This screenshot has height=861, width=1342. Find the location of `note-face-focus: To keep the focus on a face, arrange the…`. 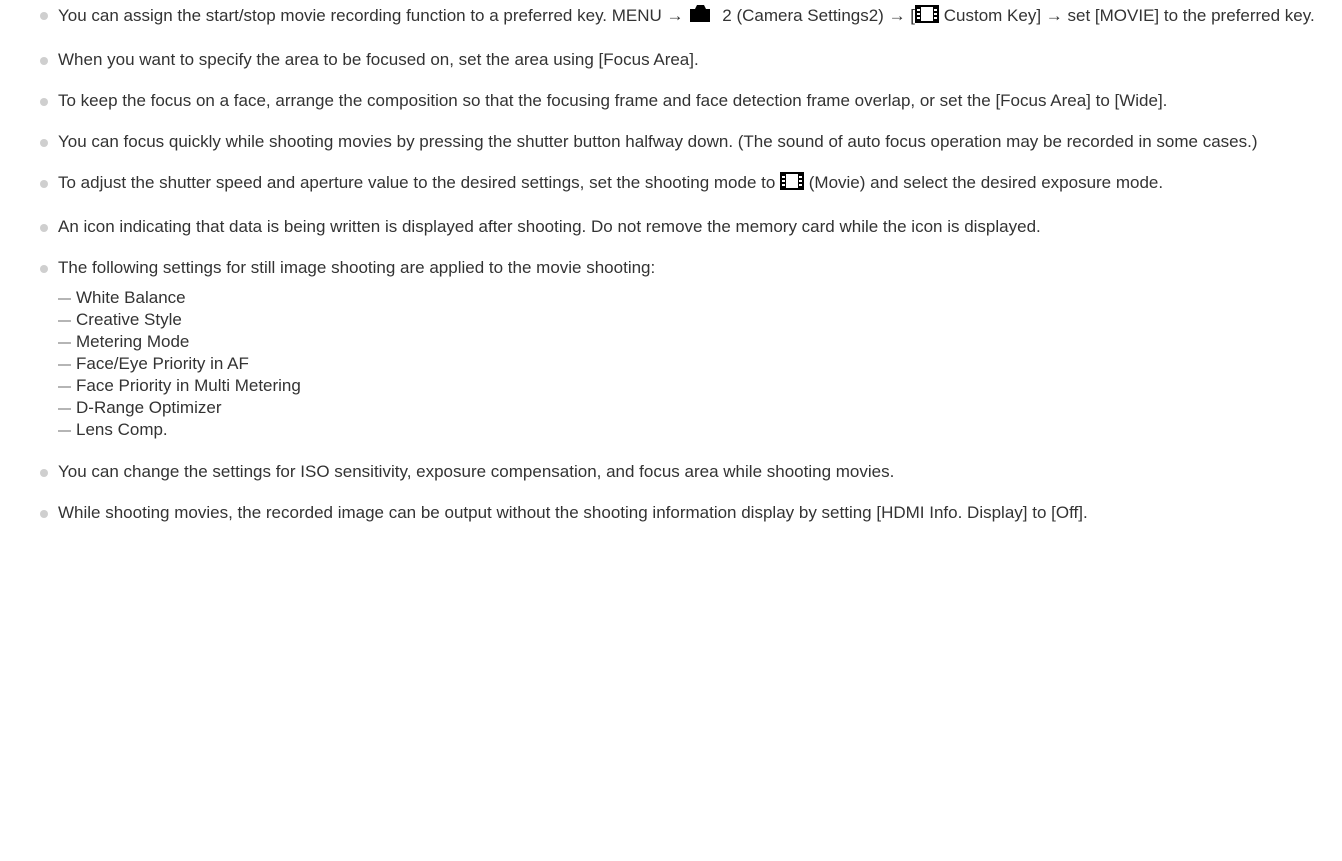

note-face-focus: To keep the focus on a face, arrange the… is located at coordinates (685, 101).